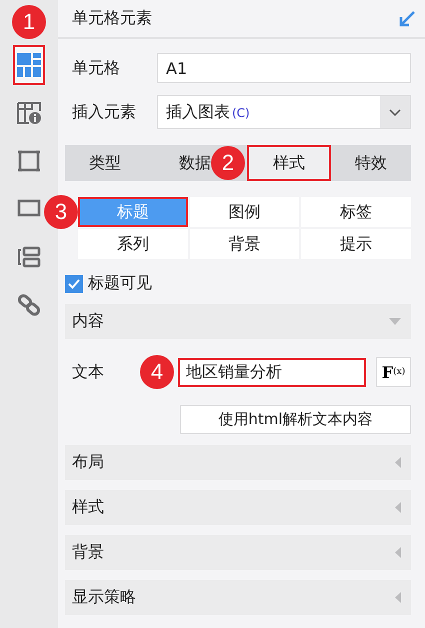  What do you see at coordinates (104, 112) in the screenshot?
I see `field-label: 插入元素` at bounding box center [104, 112].